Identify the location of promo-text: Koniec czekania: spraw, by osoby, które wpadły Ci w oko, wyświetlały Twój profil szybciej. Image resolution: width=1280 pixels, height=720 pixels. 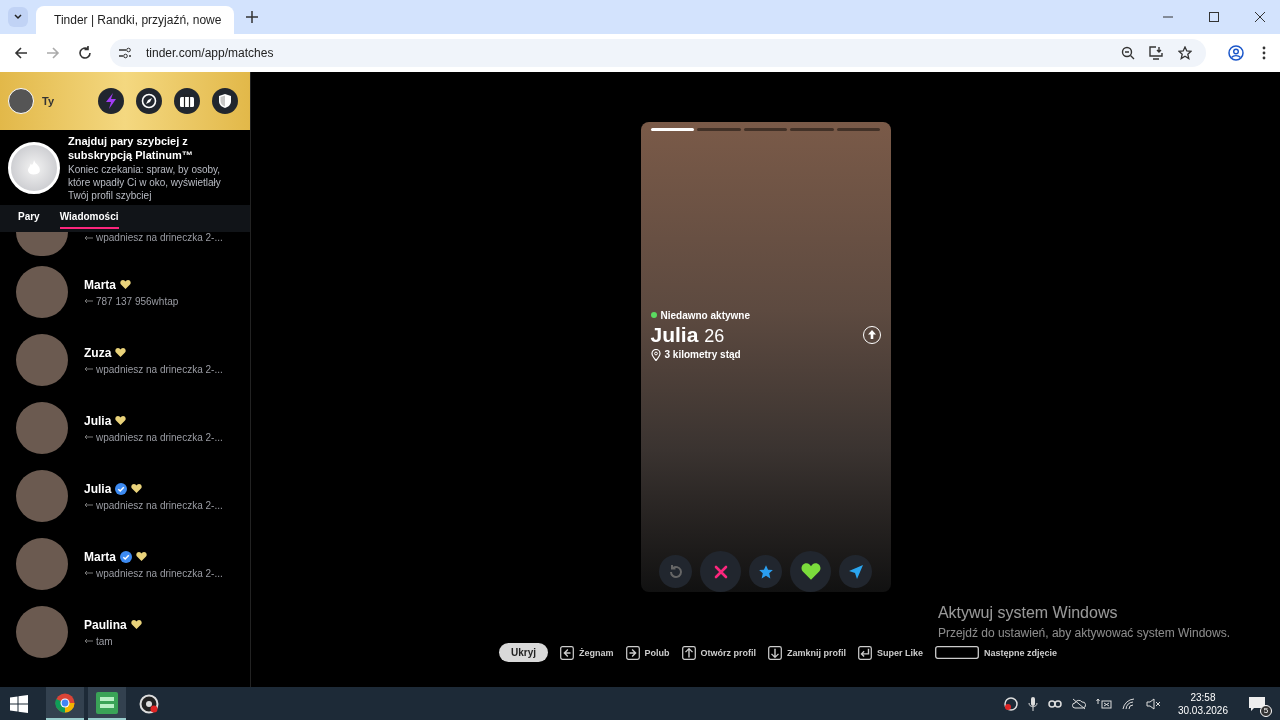
(145, 182).